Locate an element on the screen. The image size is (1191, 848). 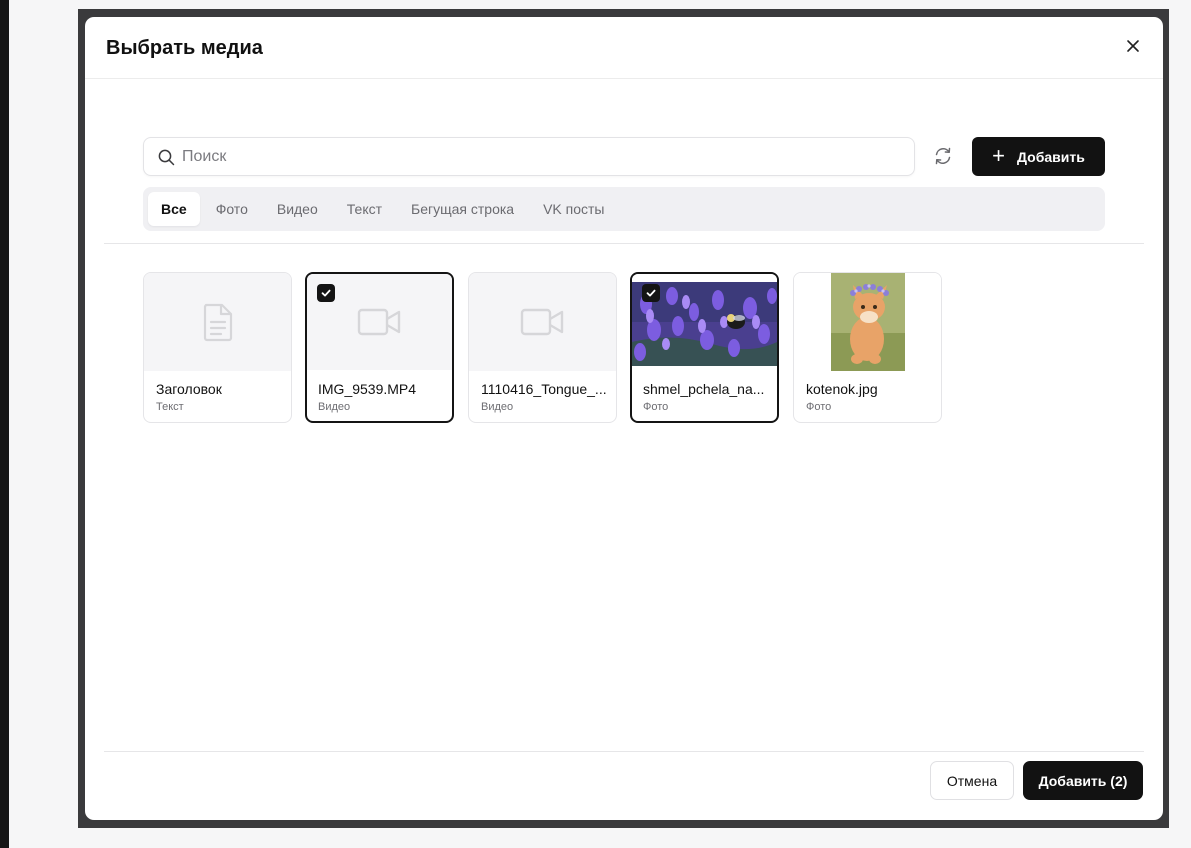
refresh-button is located at coordinates (943, 156).